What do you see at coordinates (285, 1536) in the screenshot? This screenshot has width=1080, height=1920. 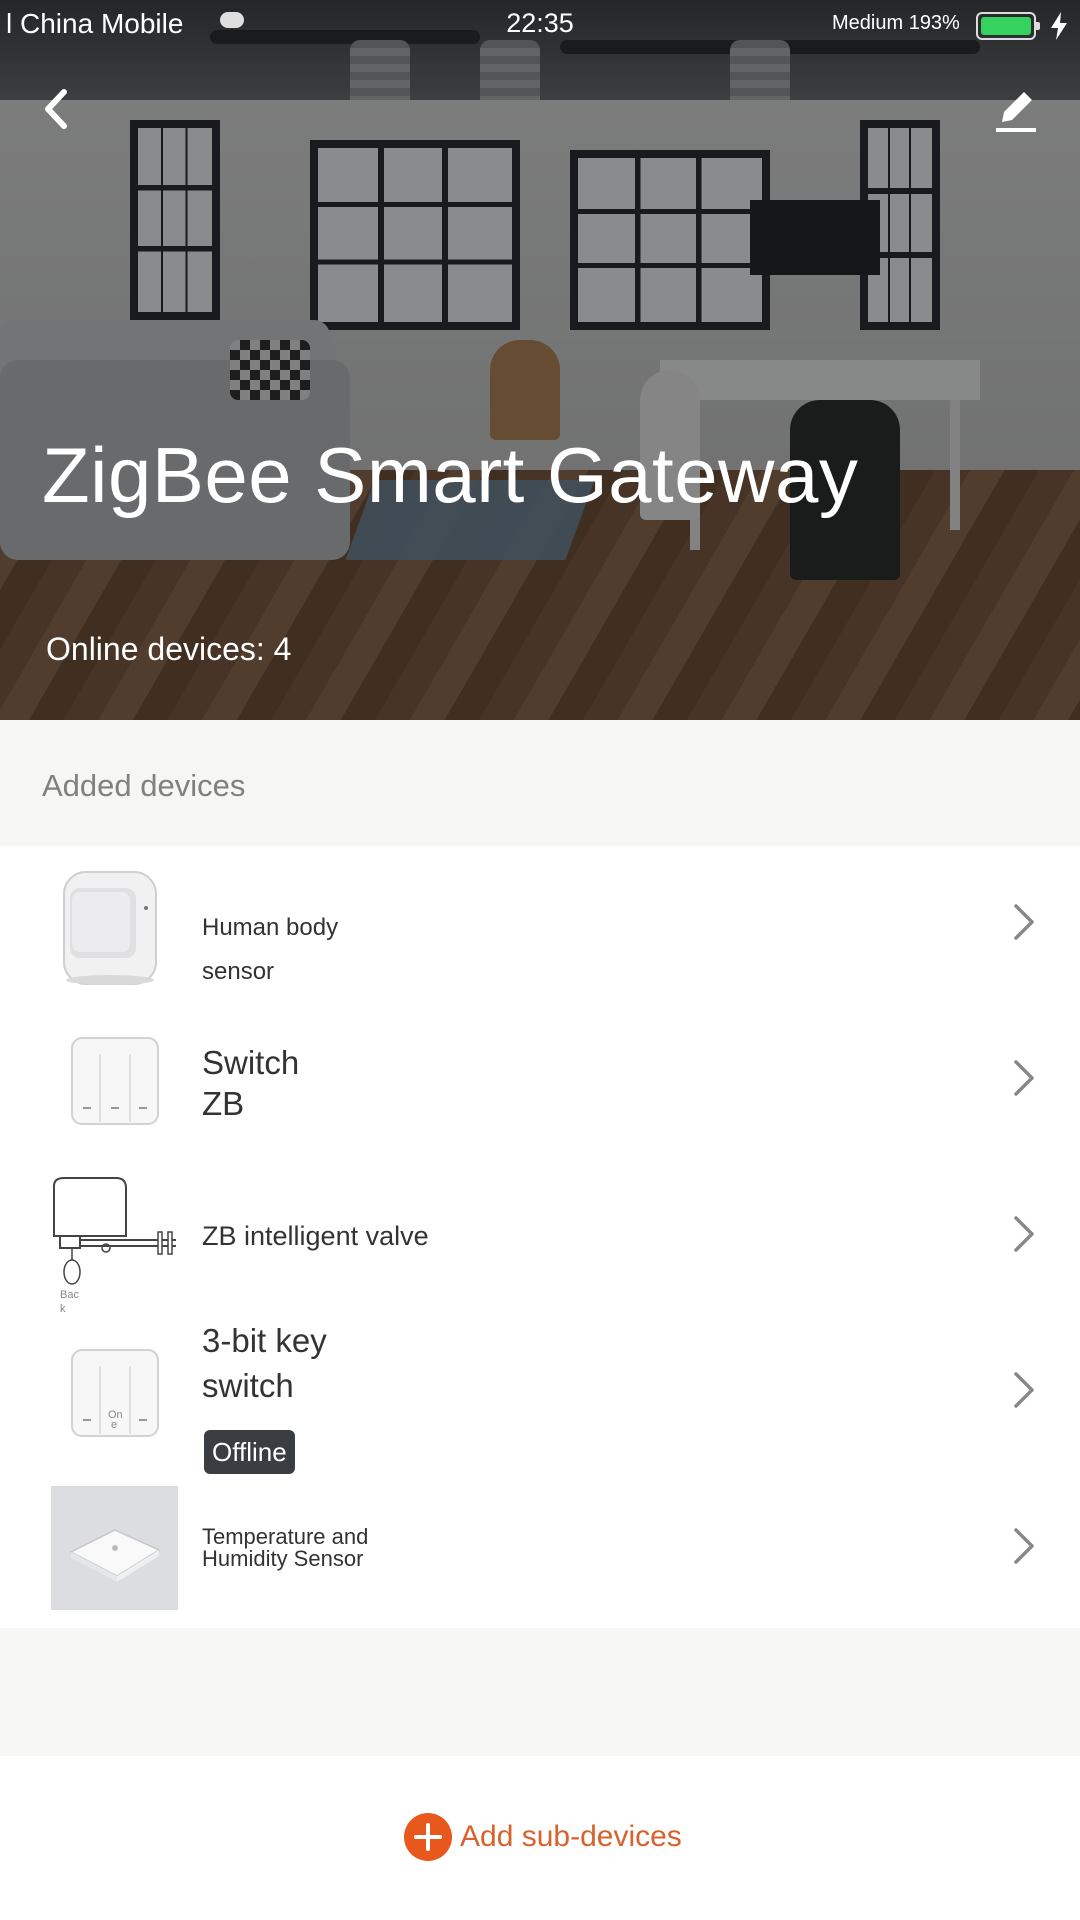 I see `device-name-line1: Temperature and` at bounding box center [285, 1536].